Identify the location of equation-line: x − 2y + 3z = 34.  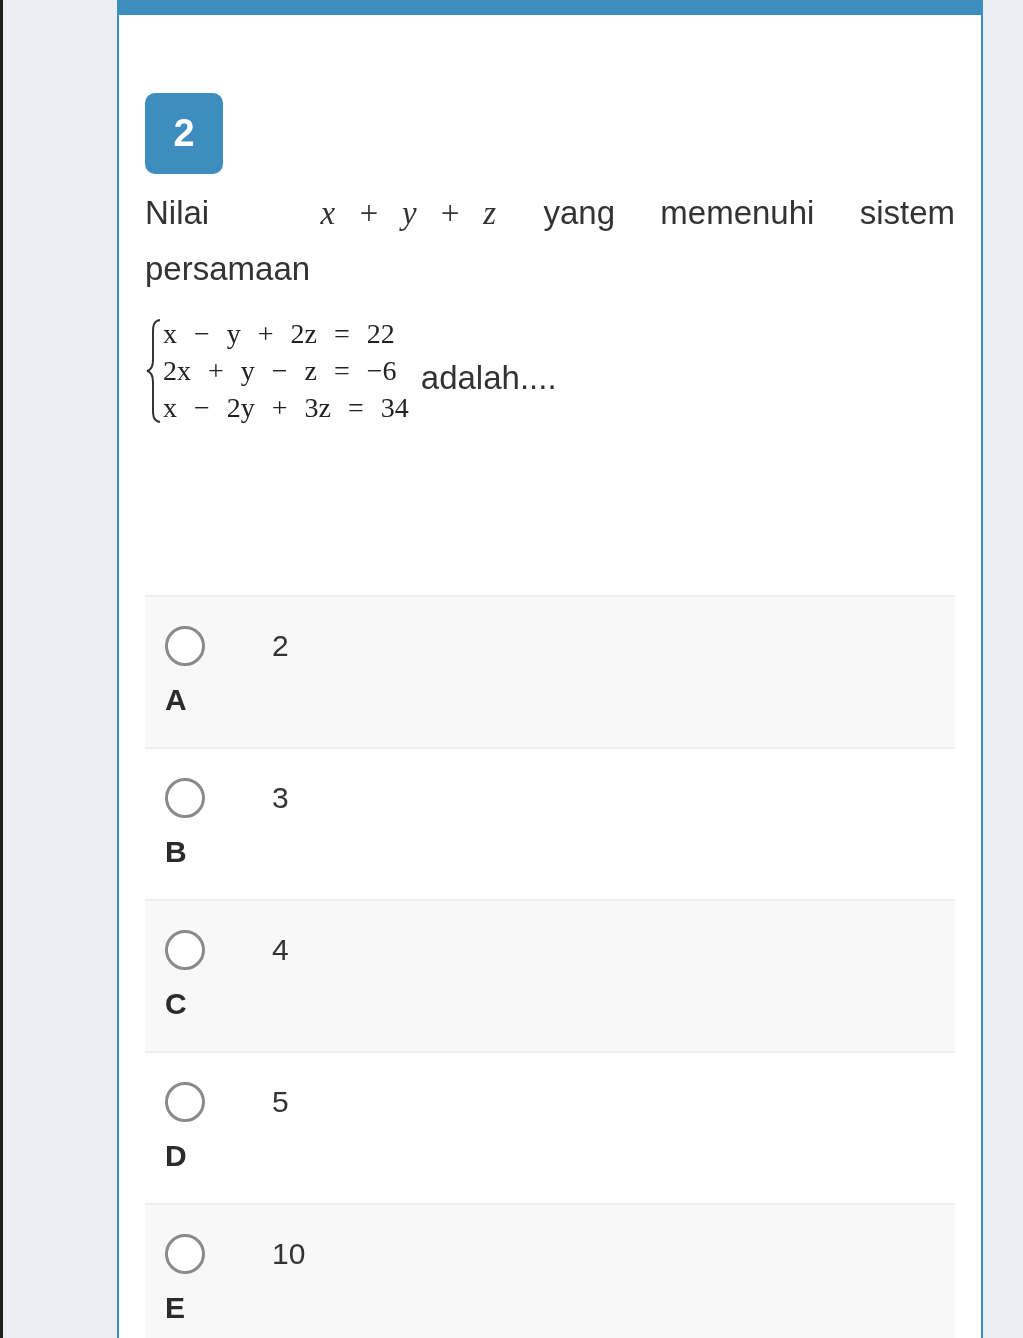
(286, 408).